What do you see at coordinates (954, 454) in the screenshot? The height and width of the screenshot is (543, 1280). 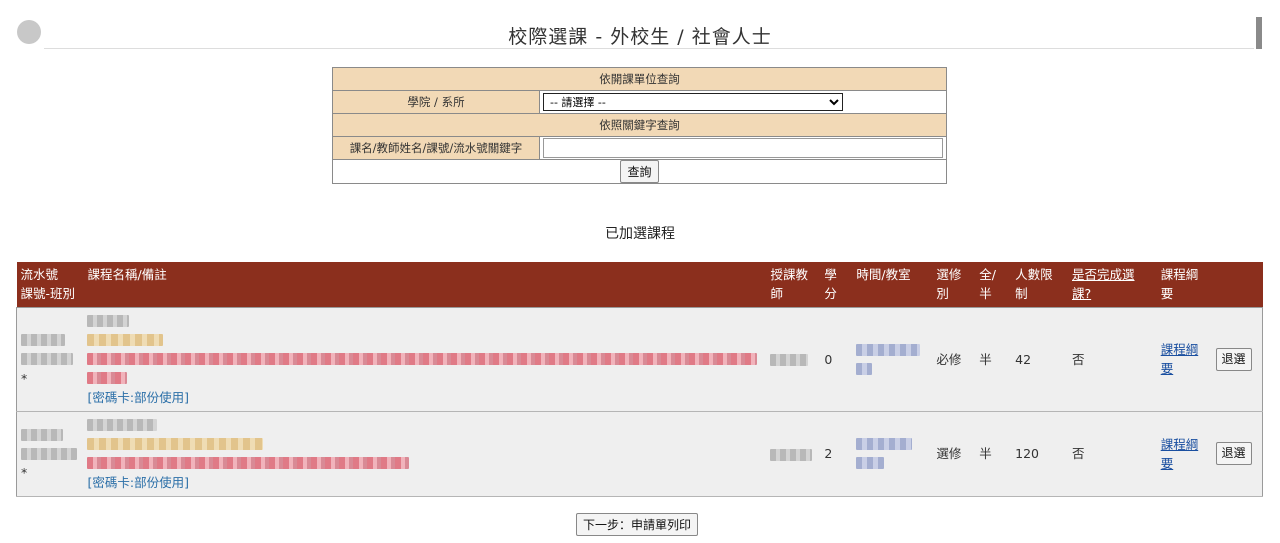 I see `required-cell: 選修` at bounding box center [954, 454].